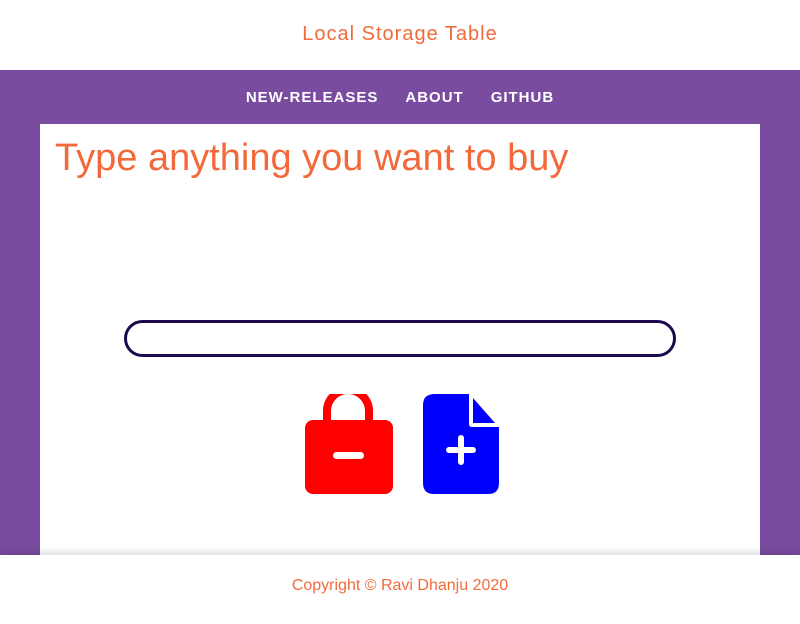 Image resolution: width=800 pixels, height=624 pixels. What do you see at coordinates (523, 97) in the screenshot?
I see `nav-link-github: GITHUB` at bounding box center [523, 97].